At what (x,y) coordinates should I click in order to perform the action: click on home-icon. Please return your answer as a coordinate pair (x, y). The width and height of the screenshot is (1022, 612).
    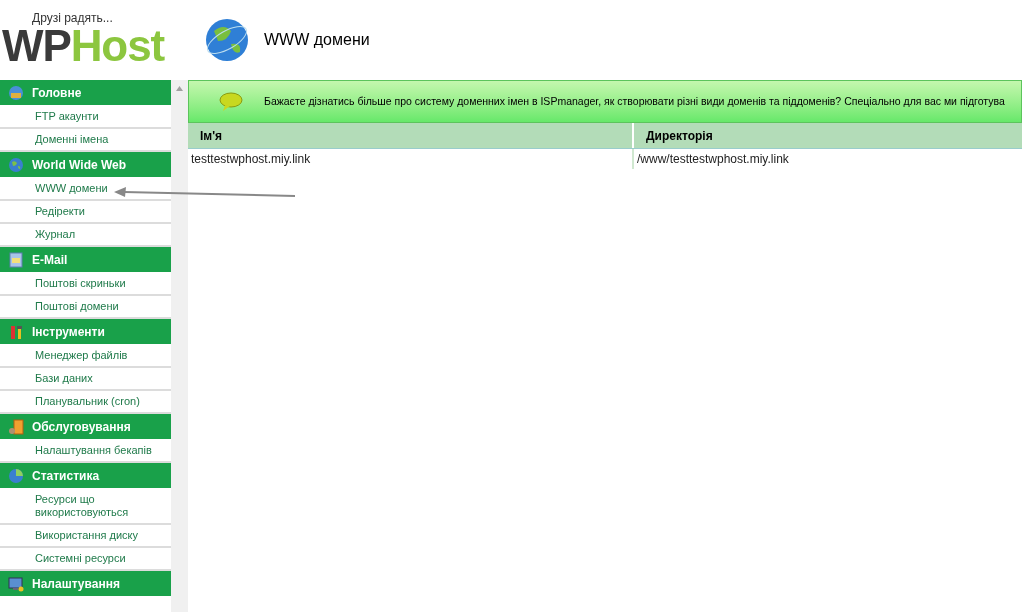
    Looking at the image, I should click on (16, 92).